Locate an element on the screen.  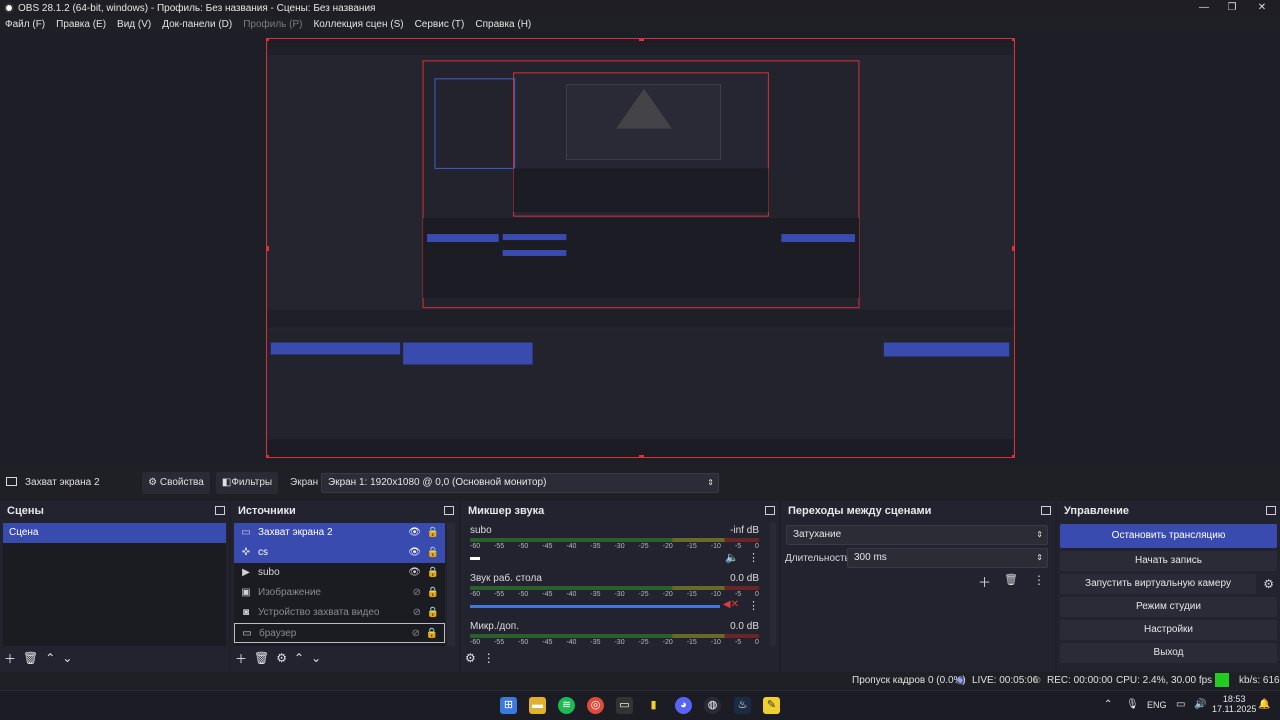
terminal-icon: ▭ is located at coordinates (624, 705).